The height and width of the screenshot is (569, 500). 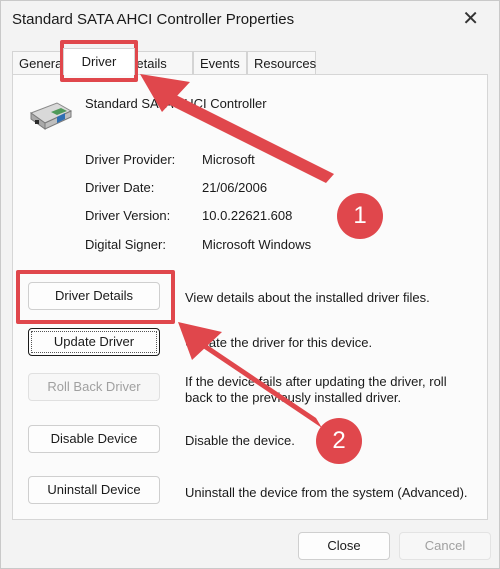 I want to click on step-1-badge: 1, so click(x=360, y=216).